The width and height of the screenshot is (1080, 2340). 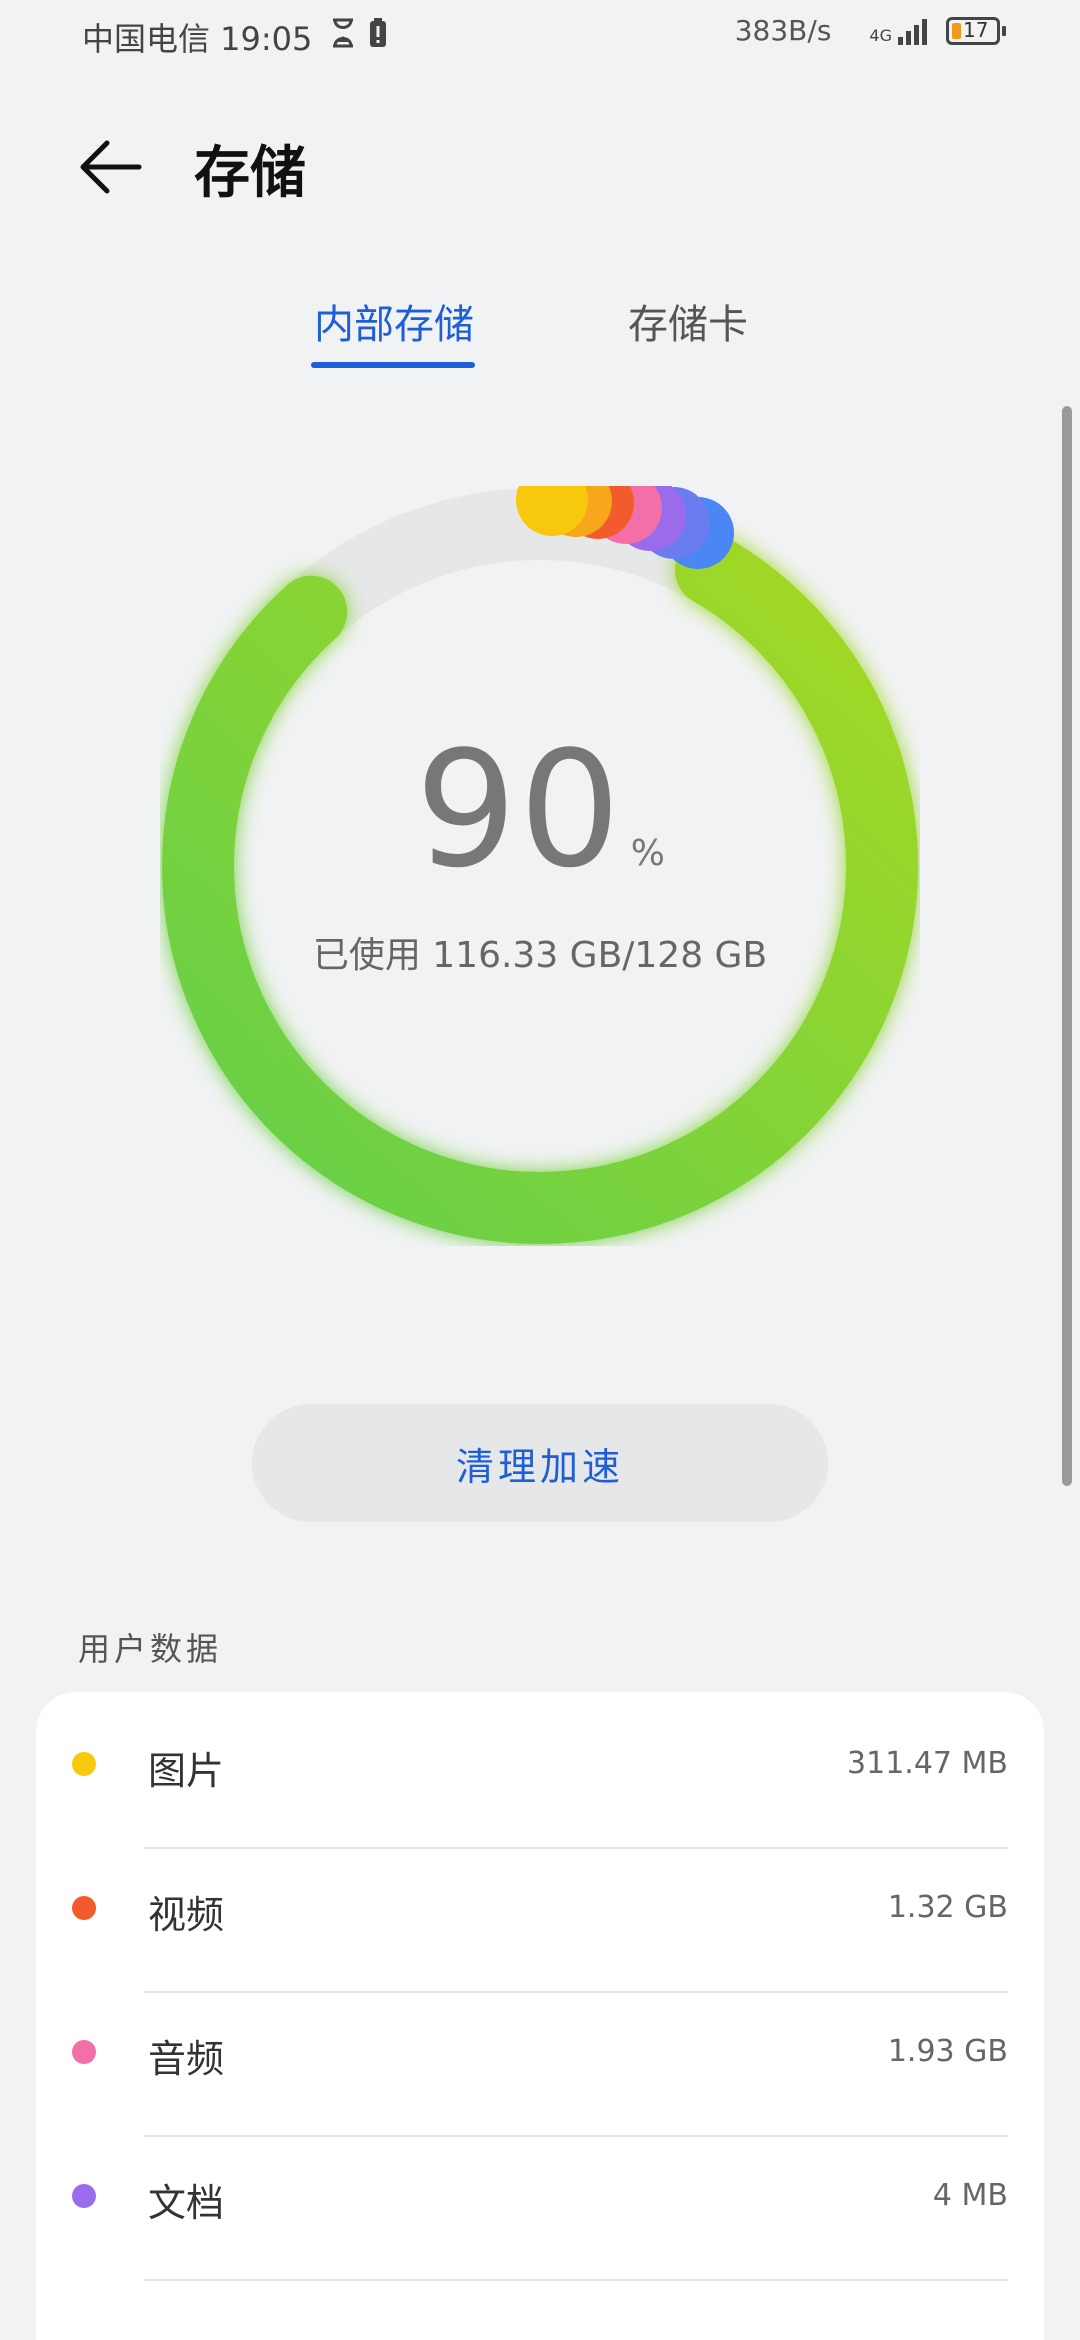 What do you see at coordinates (540, 955) in the screenshot?
I see `used-capacity: 已使用 116.33 GB/128 GB` at bounding box center [540, 955].